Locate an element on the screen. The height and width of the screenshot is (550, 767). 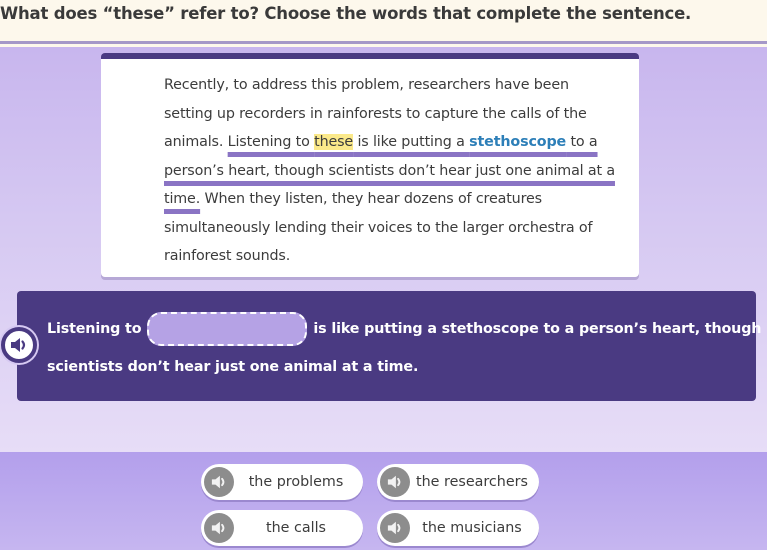
choice-the-musicians: the musicians is located at coordinates (458, 528).